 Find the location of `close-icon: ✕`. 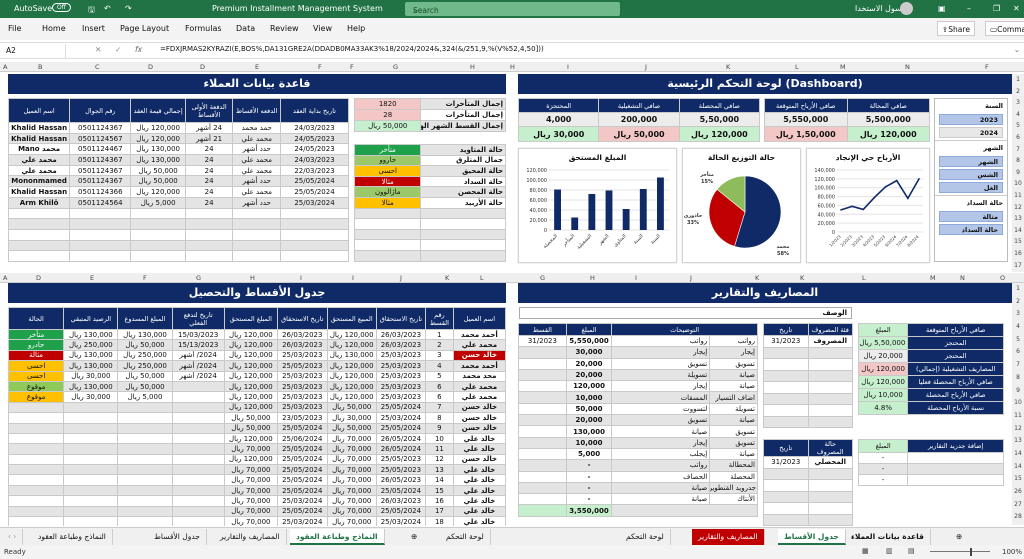

close-icon: ✕ is located at coordinates (1016, 8).